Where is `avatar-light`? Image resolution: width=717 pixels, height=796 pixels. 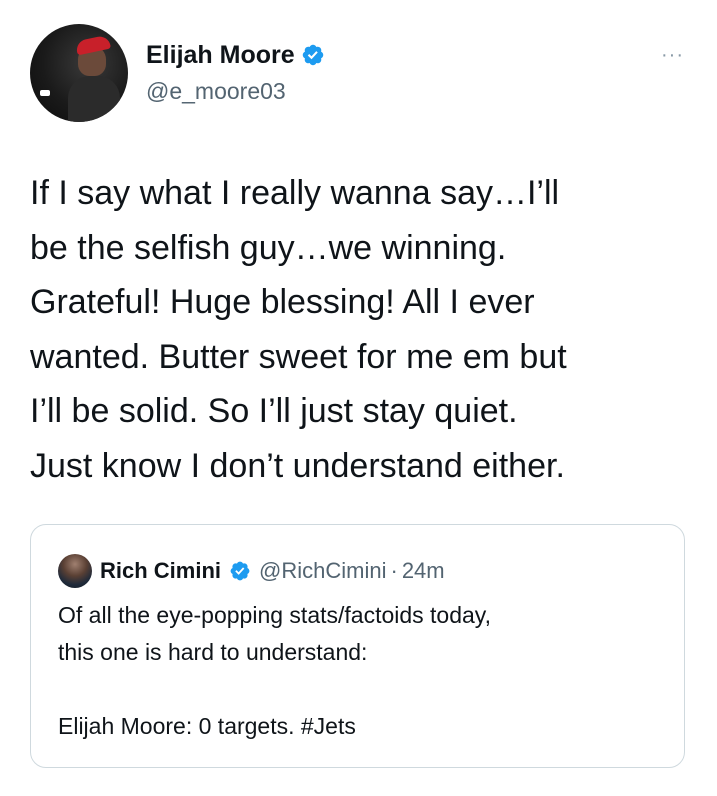 avatar-light is located at coordinates (45, 93).